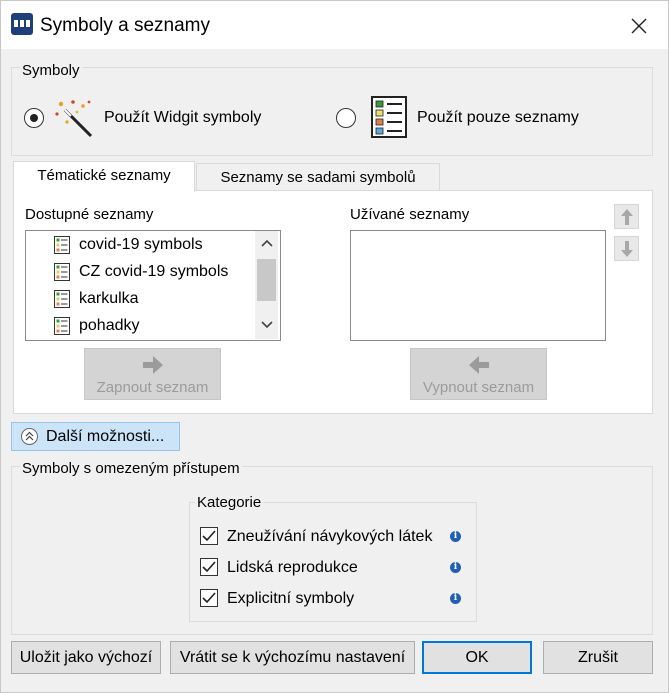 The width and height of the screenshot is (669, 693). I want to click on radio-widgit-symbols, so click(34, 118).